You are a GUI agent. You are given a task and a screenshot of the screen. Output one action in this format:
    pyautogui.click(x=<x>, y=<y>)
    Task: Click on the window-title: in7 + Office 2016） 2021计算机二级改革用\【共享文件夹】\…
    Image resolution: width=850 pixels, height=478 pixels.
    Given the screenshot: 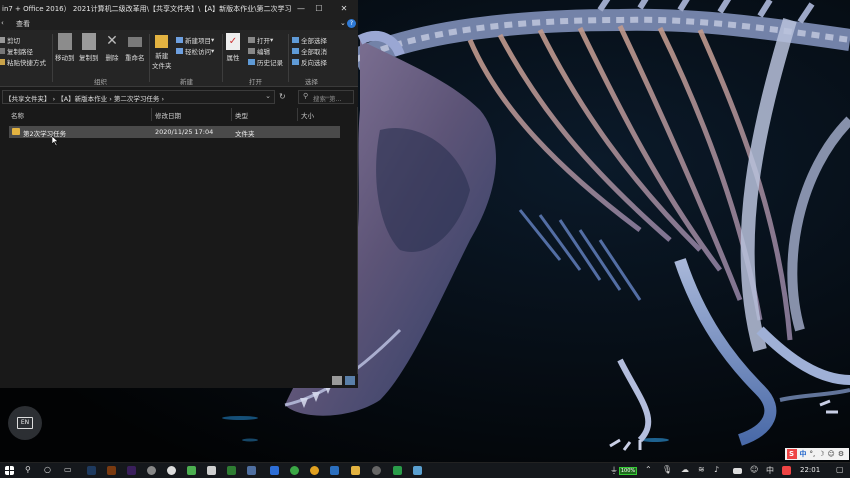 What is the action you would take?
    pyautogui.click(x=147, y=9)
    